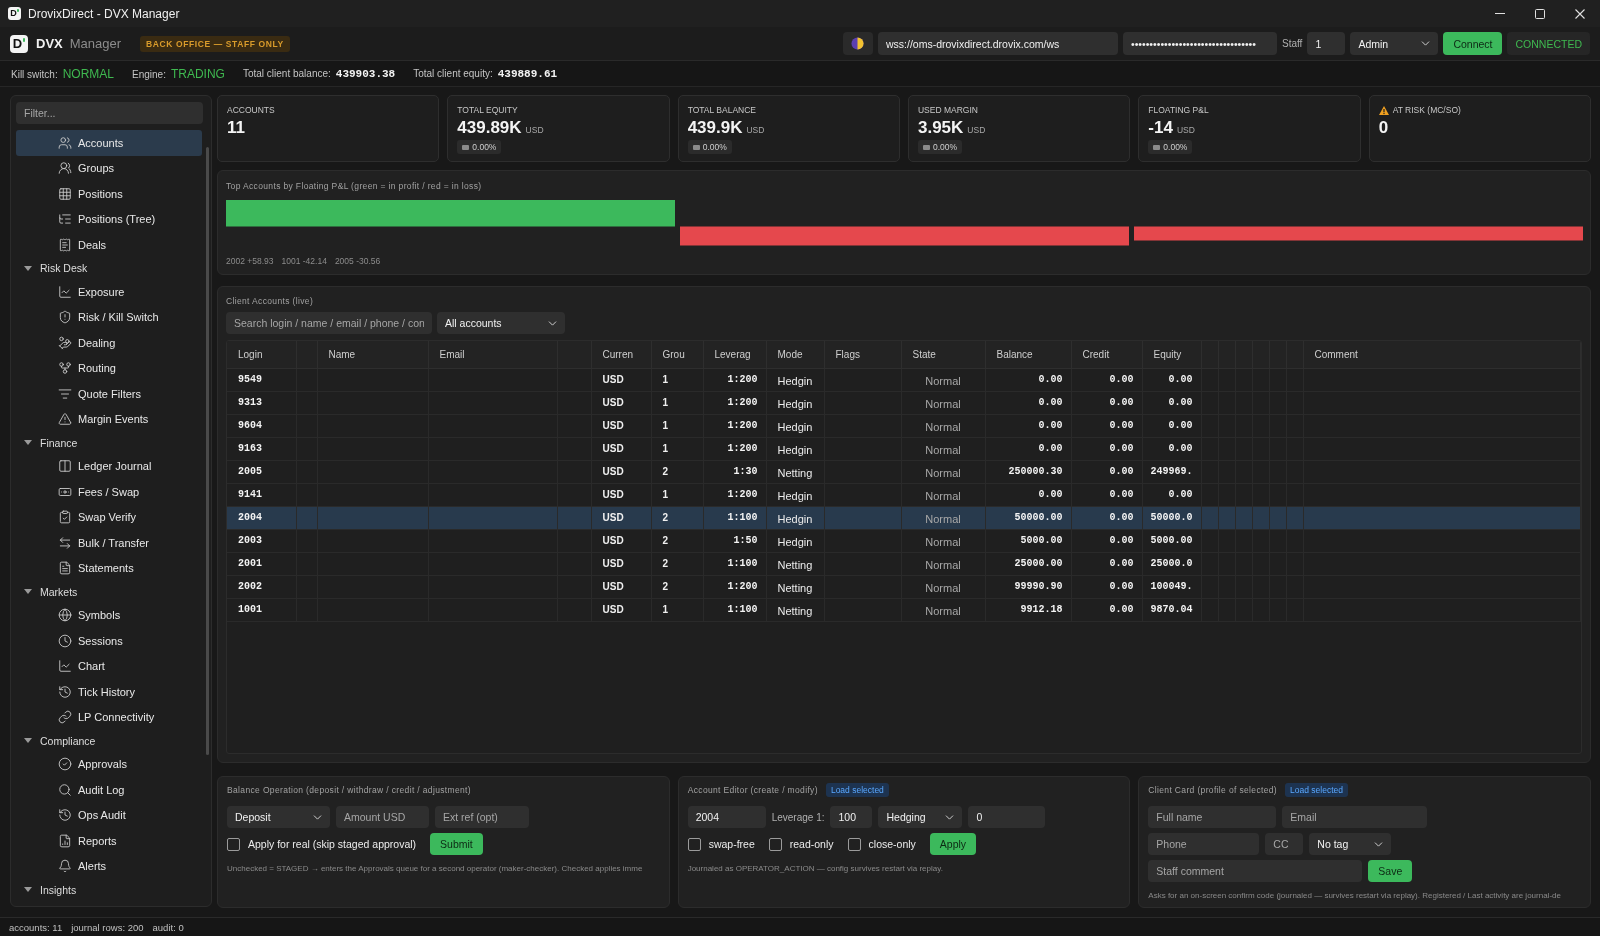  Describe the element at coordinates (904, 425) in the screenshot. I see `table-row: 9604 USD 1 1:200 Hedgin Normal 0.00 0.00 0.00` at that location.